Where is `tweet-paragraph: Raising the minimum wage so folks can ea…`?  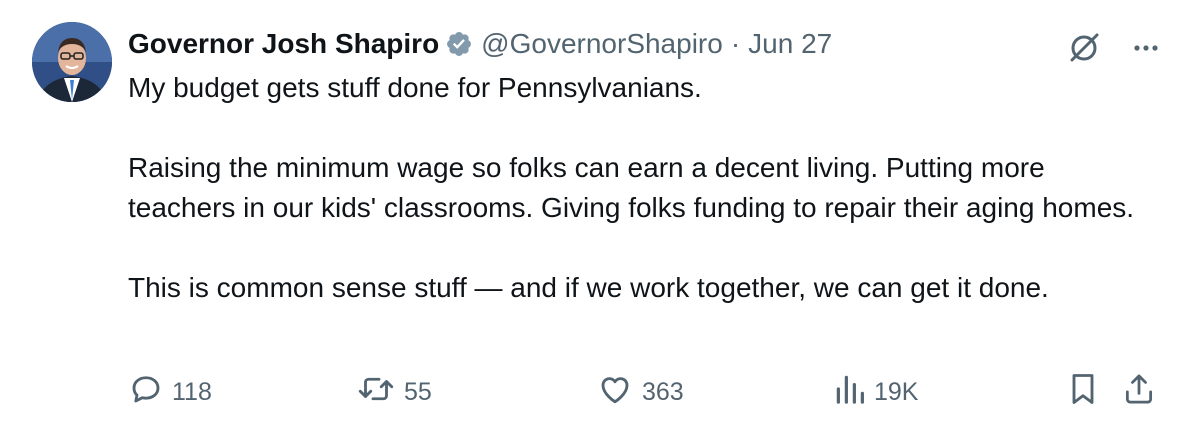
tweet-paragraph: Raising the minimum wage so folks can ea… is located at coordinates (631, 187).